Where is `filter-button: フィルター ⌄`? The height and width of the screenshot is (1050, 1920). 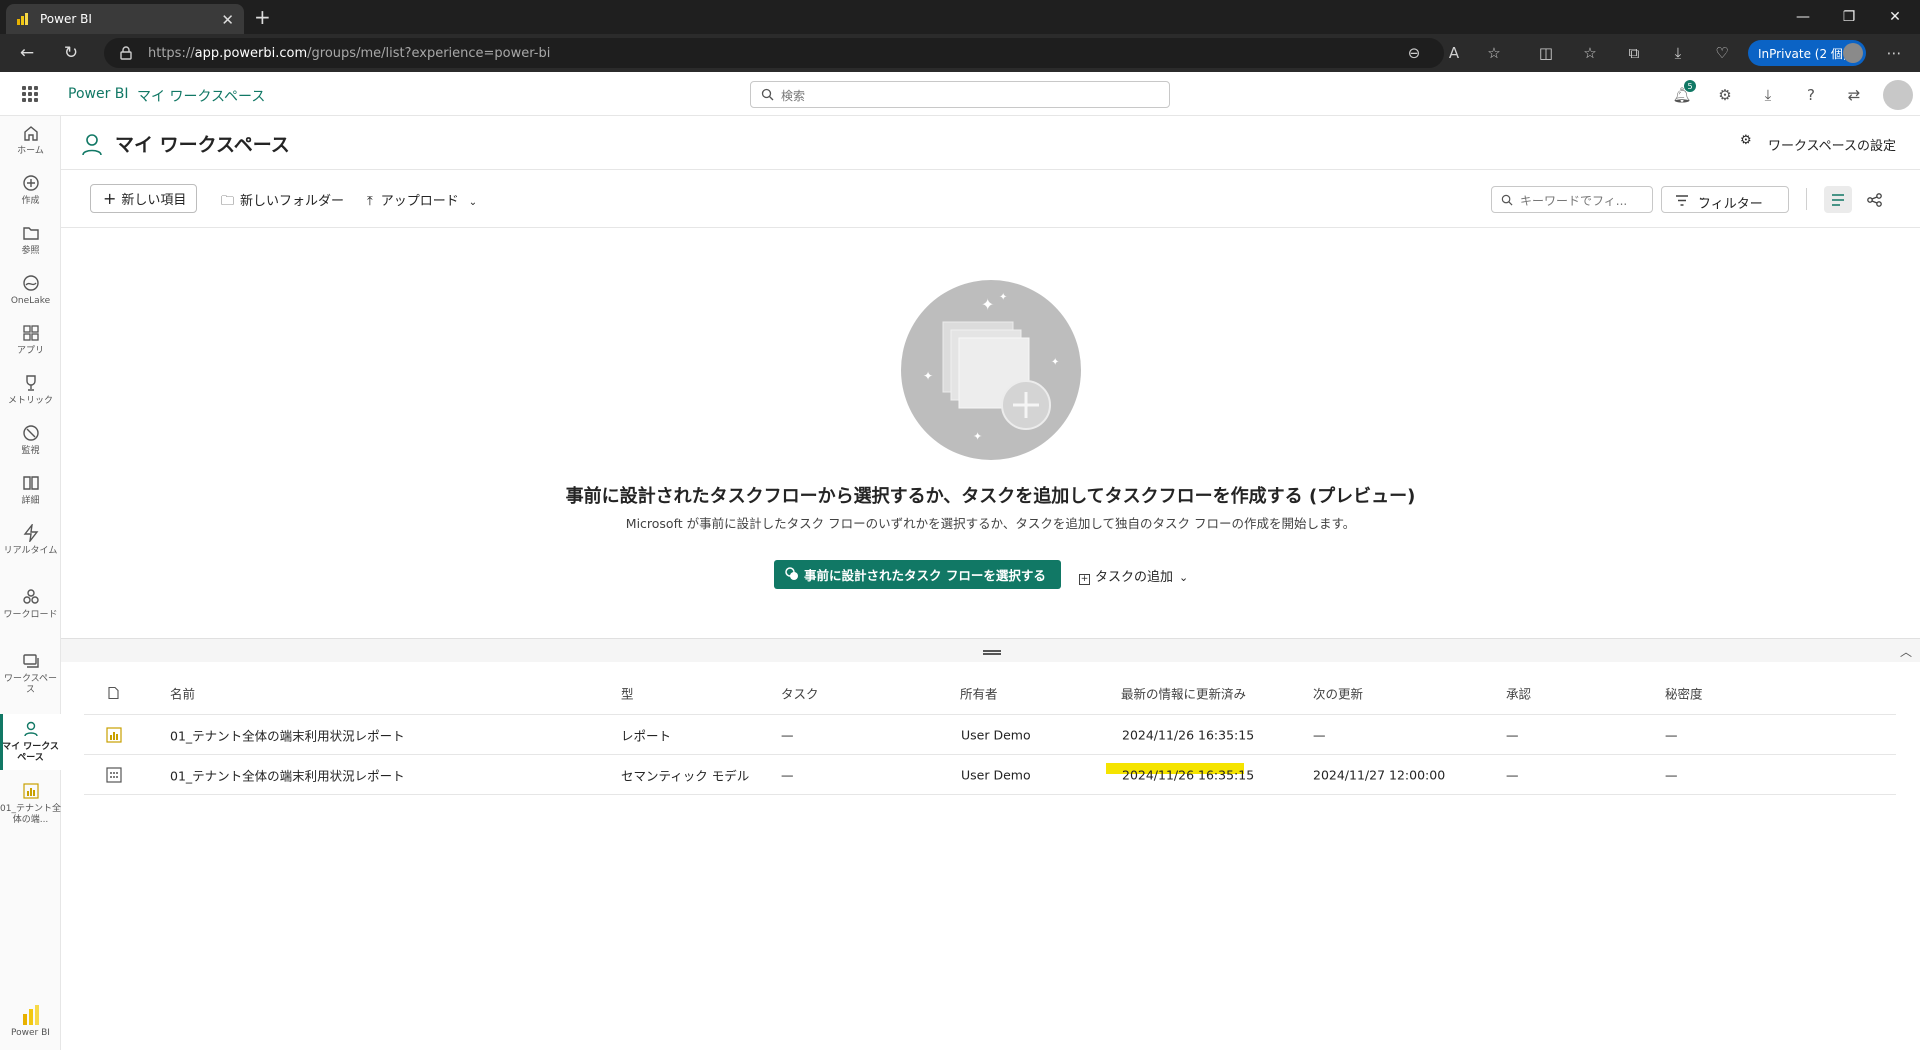
filter-button: フィルター ⌄ is located at coordinates (1725, 199).